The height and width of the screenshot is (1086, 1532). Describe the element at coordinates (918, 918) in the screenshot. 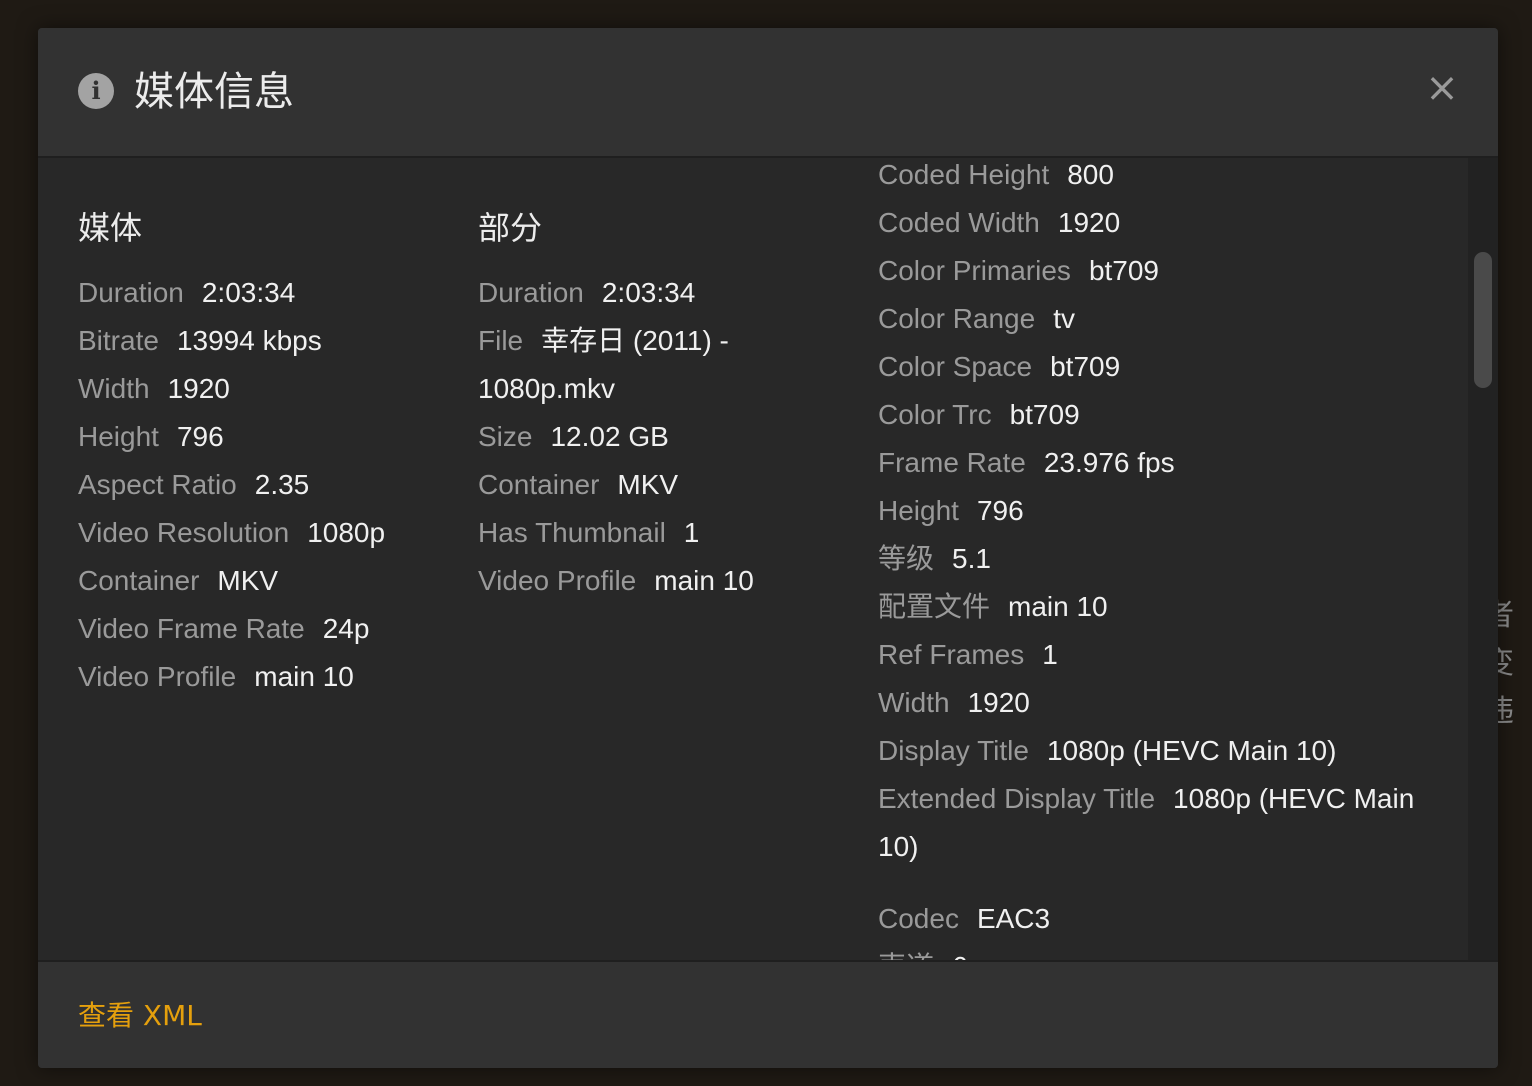

I see `audio-stream-label: Codec` at that location.